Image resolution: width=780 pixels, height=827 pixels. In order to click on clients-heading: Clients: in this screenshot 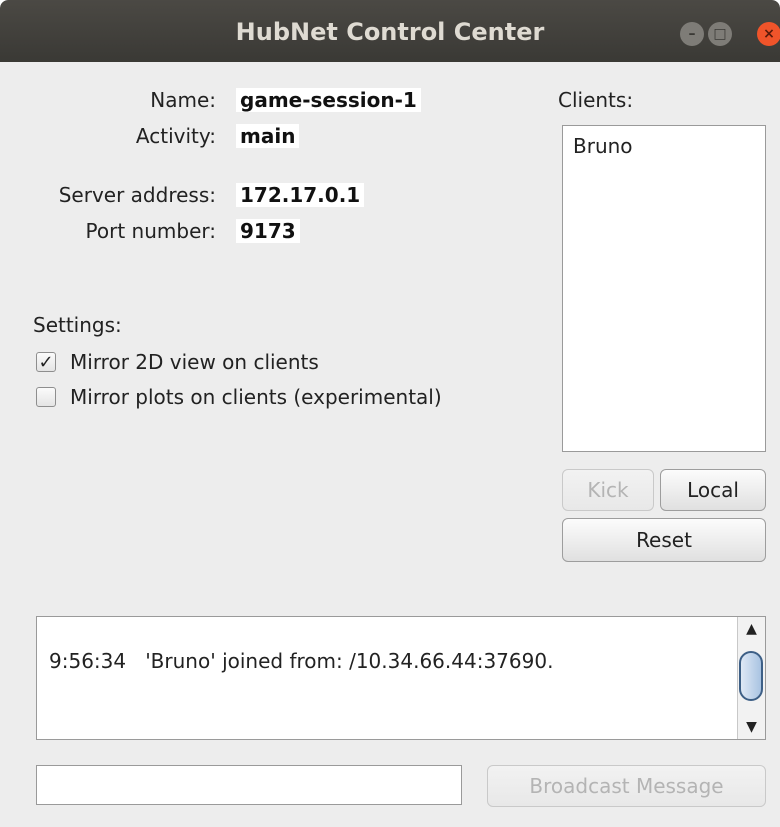, I will do `click(596, 100)`.